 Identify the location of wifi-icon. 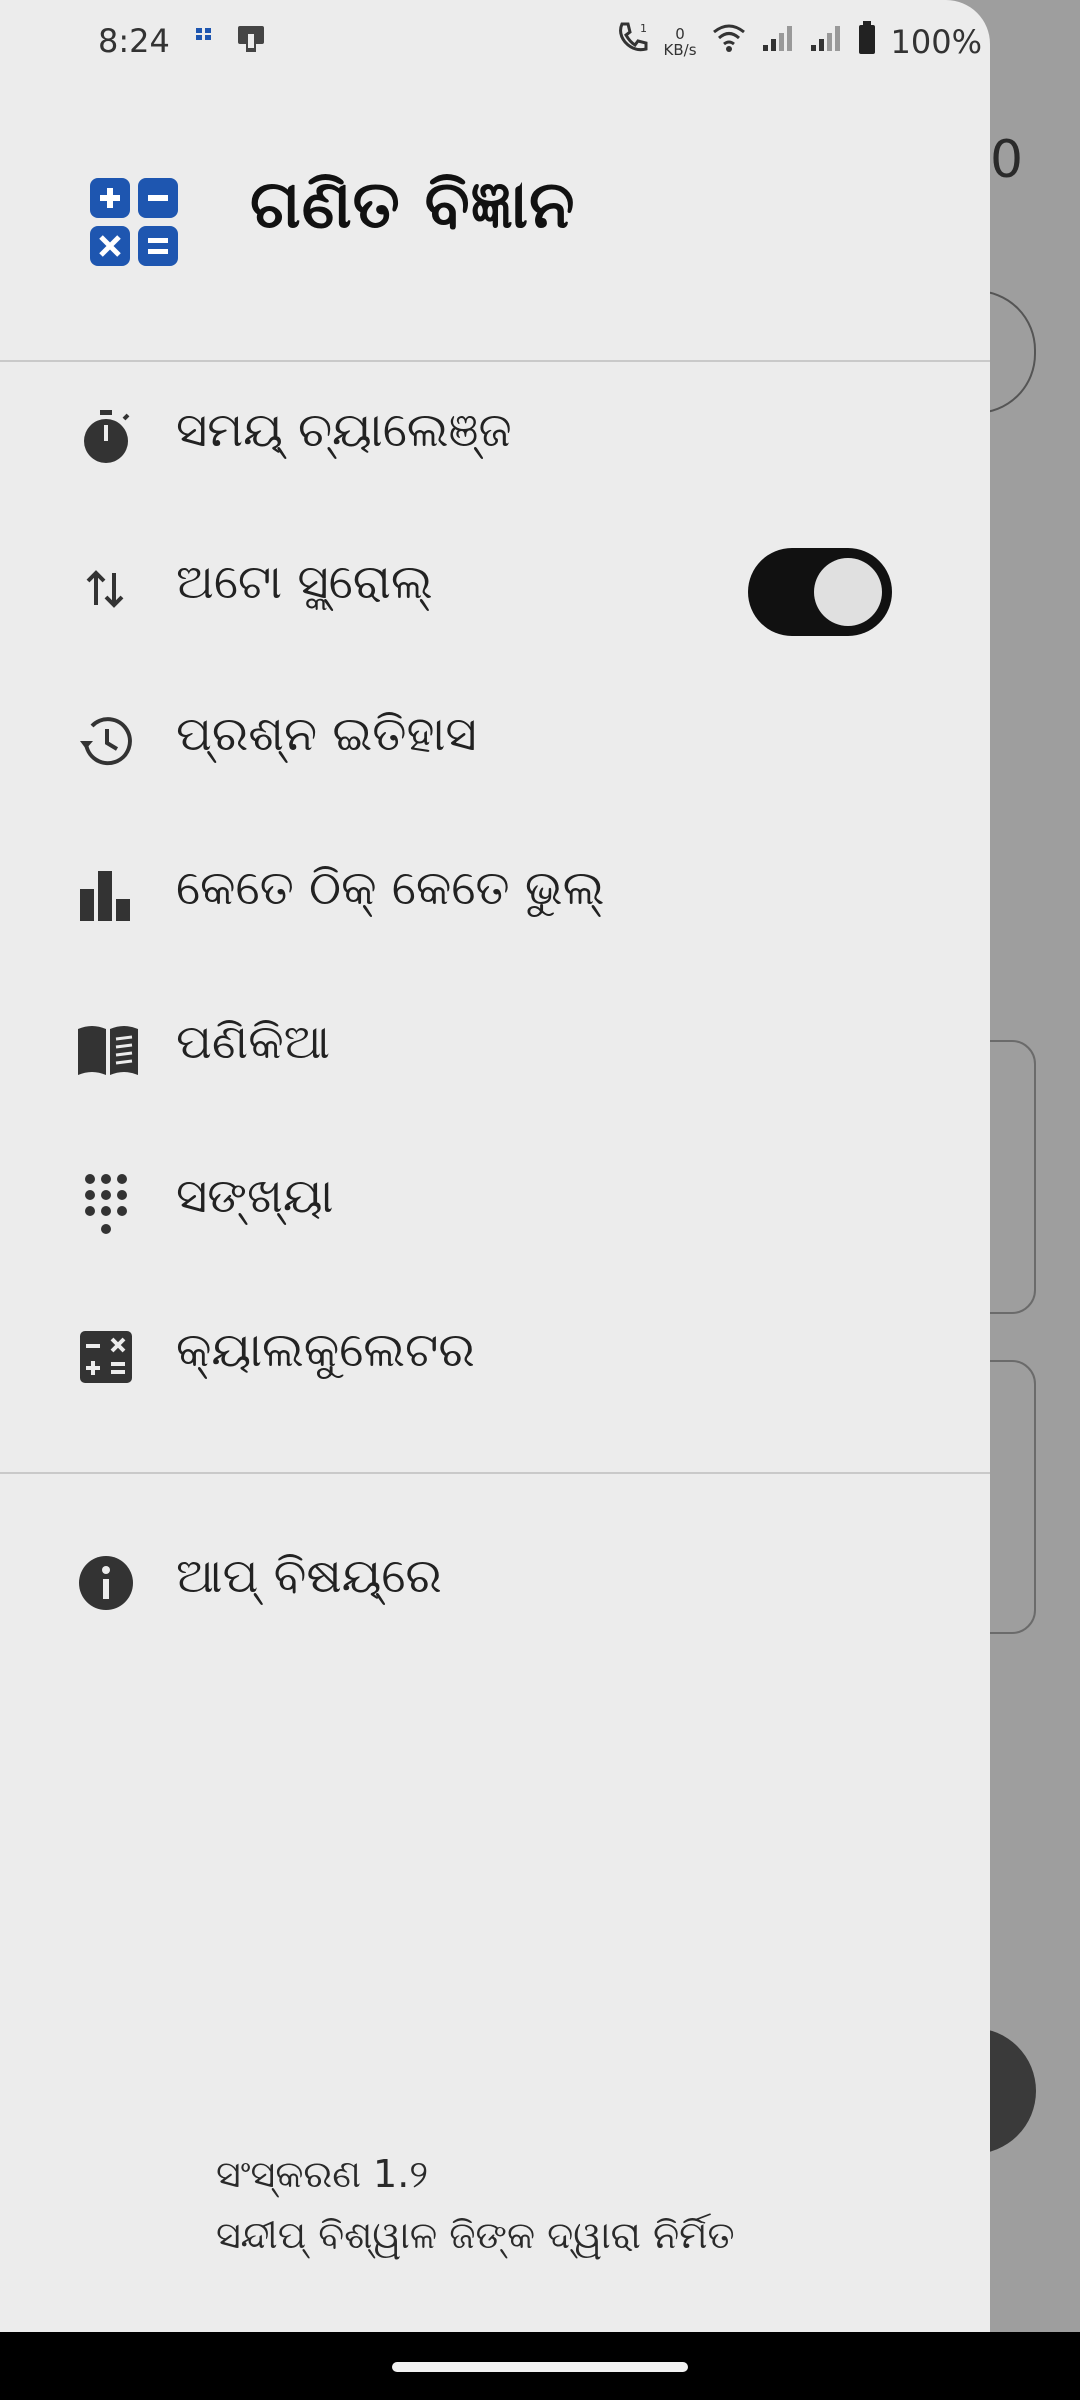
(729, 42).